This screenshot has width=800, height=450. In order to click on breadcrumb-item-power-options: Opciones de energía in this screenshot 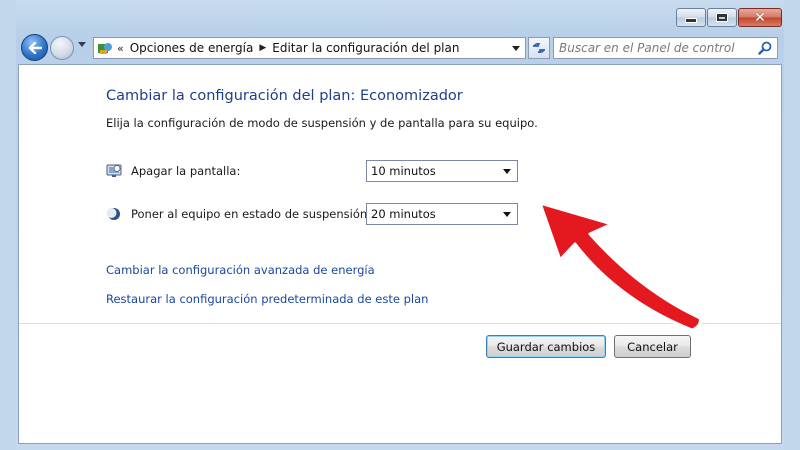, I will do `click(192, 48)`.